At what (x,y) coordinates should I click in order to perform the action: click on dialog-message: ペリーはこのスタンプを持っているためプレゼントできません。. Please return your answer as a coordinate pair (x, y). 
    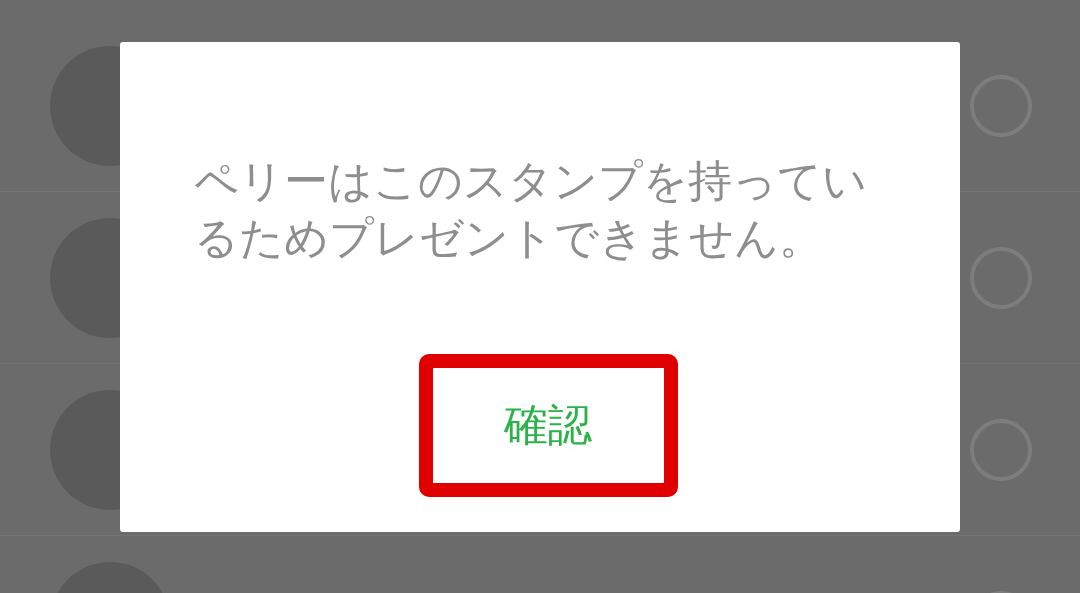
    Looking at the image, I should click on (531, 209).